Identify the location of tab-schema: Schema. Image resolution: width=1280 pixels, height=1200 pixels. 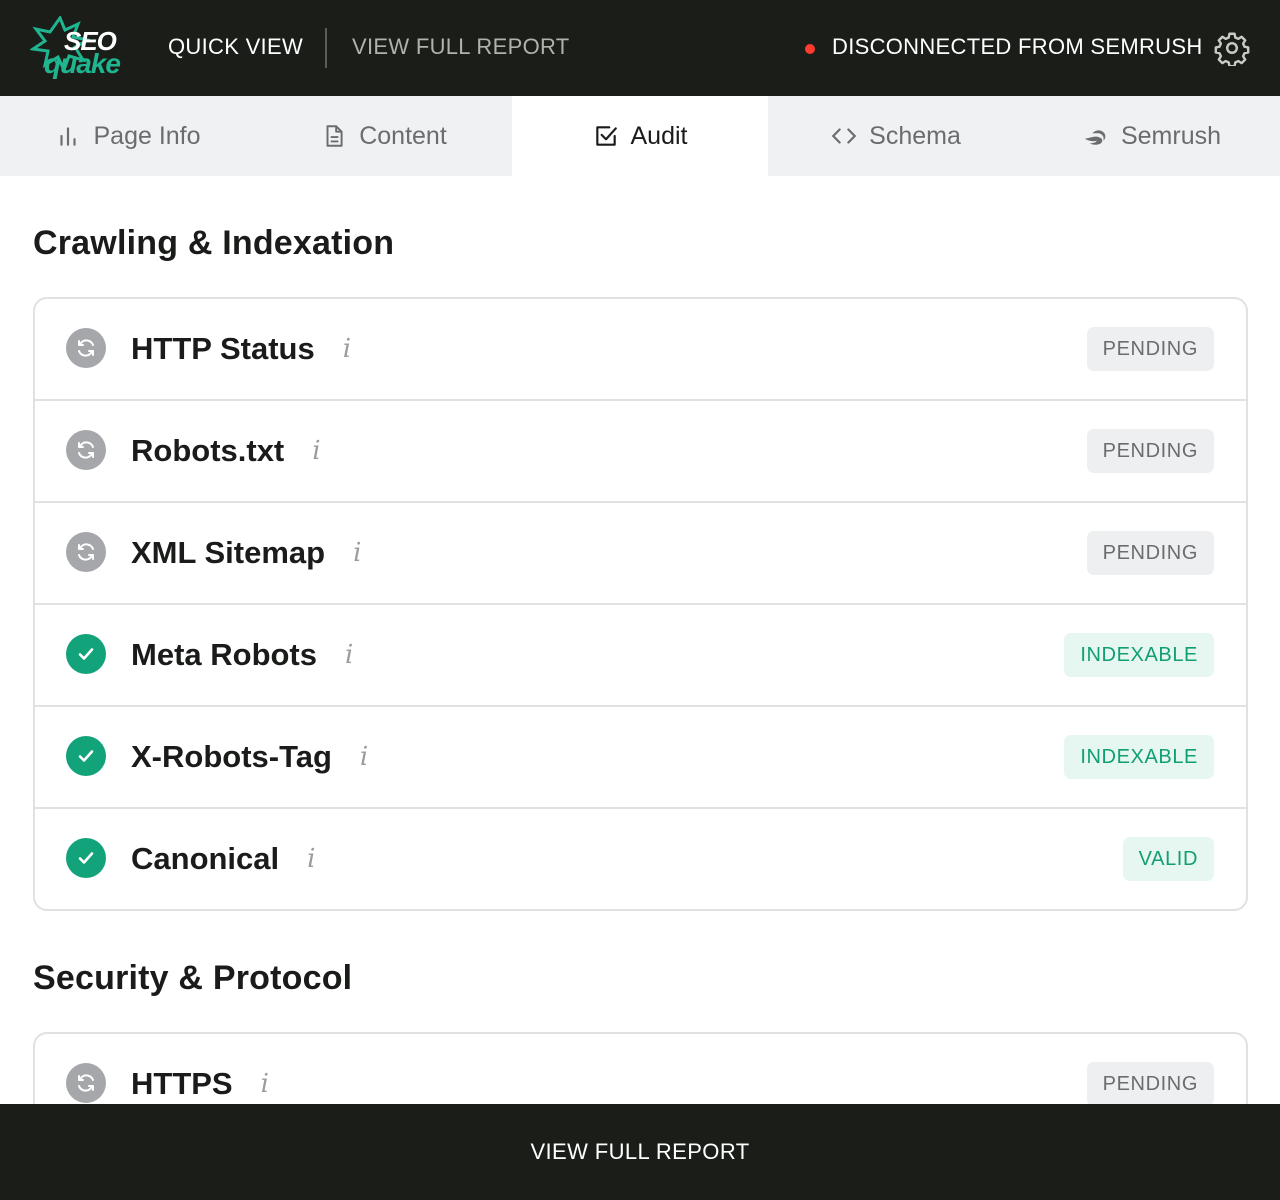
(896, 136).